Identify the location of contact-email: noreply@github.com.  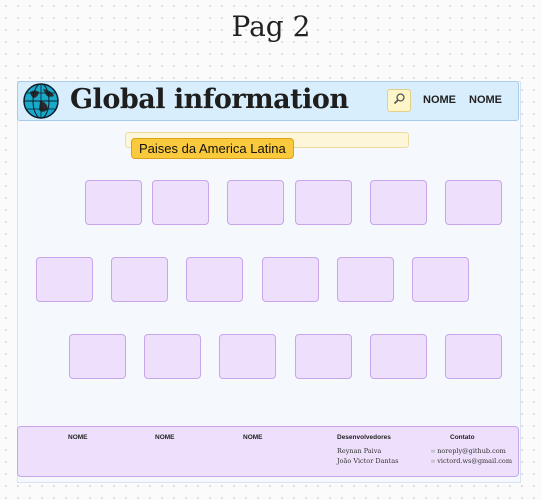
(471, 451).